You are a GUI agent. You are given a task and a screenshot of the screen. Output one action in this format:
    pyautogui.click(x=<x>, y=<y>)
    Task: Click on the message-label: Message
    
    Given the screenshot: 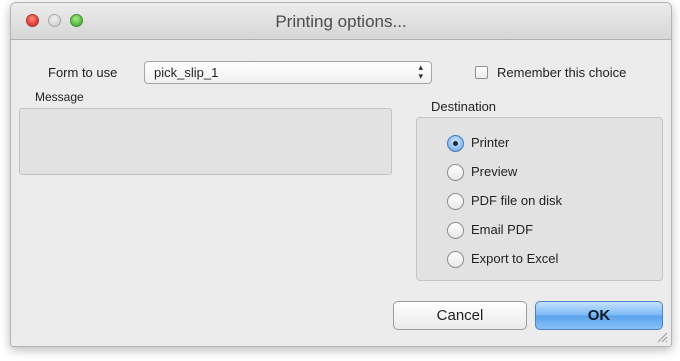 What is the action you would take?
    pyautogui.click(x=59, y=97)
    